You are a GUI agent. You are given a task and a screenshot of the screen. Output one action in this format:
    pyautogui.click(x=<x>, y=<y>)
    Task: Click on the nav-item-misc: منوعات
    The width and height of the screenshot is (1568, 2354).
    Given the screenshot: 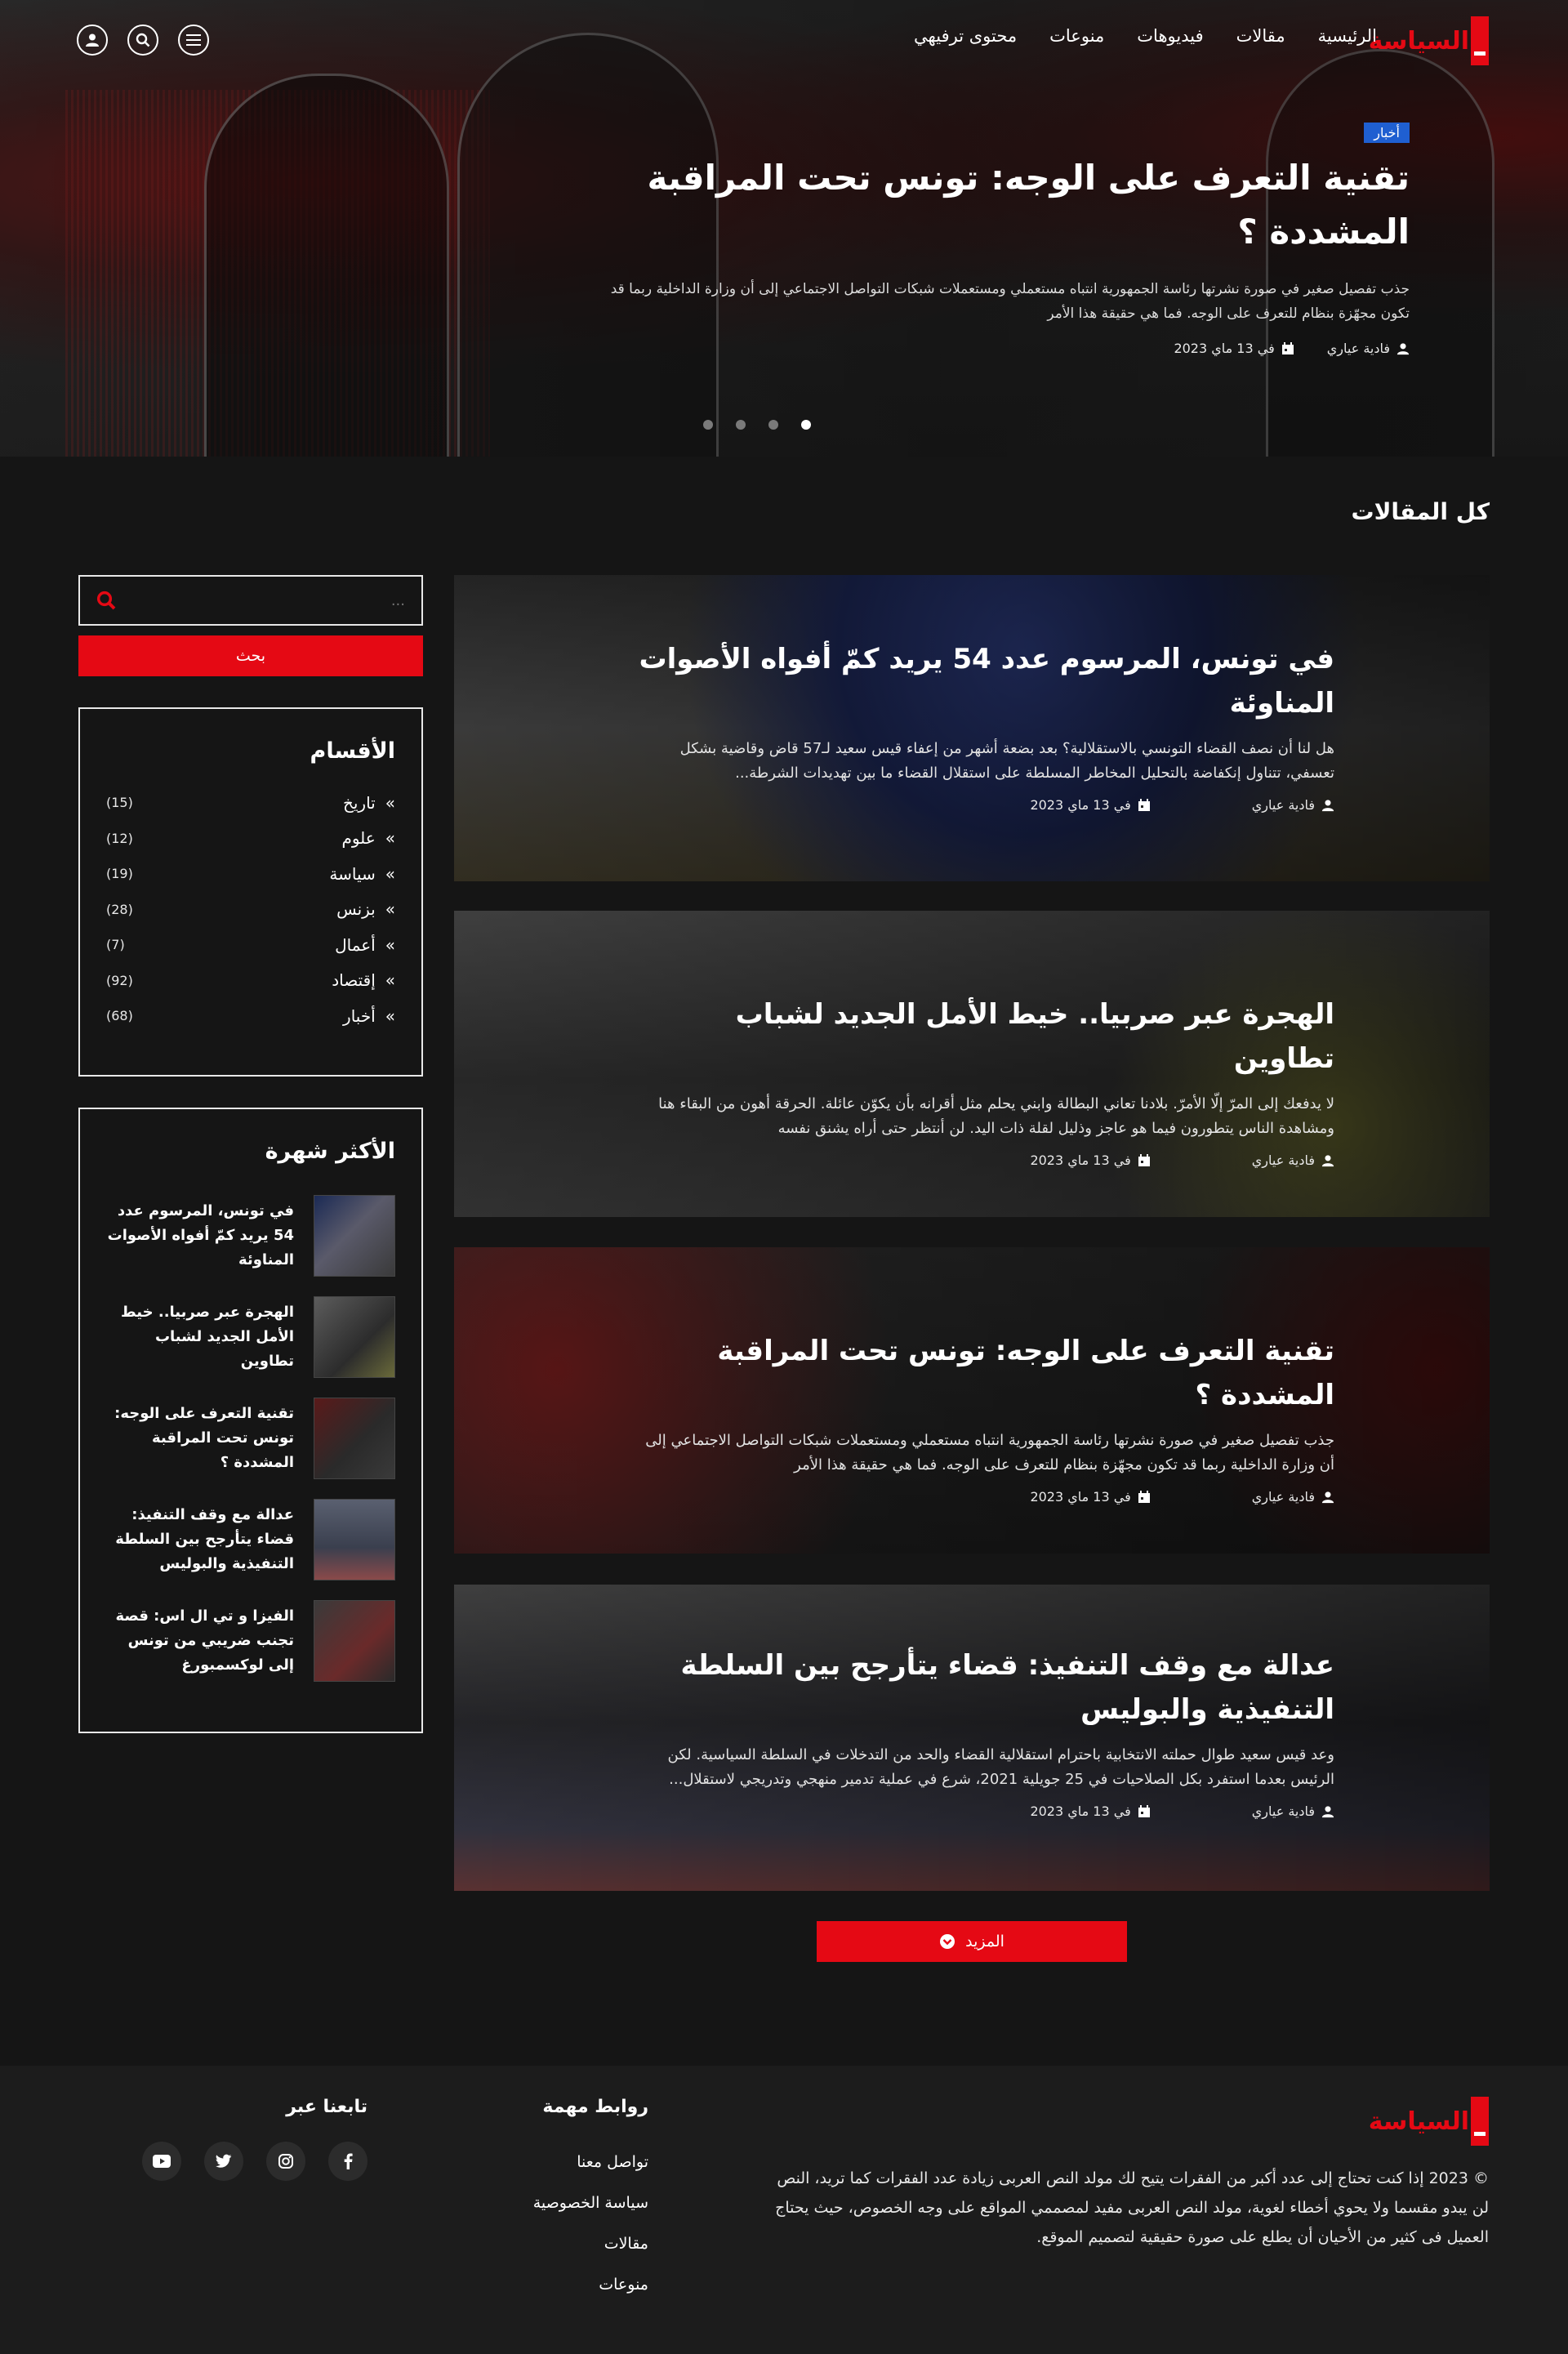 What is the action you would take?
    pyautogui.click(x=1076, y=36)
    